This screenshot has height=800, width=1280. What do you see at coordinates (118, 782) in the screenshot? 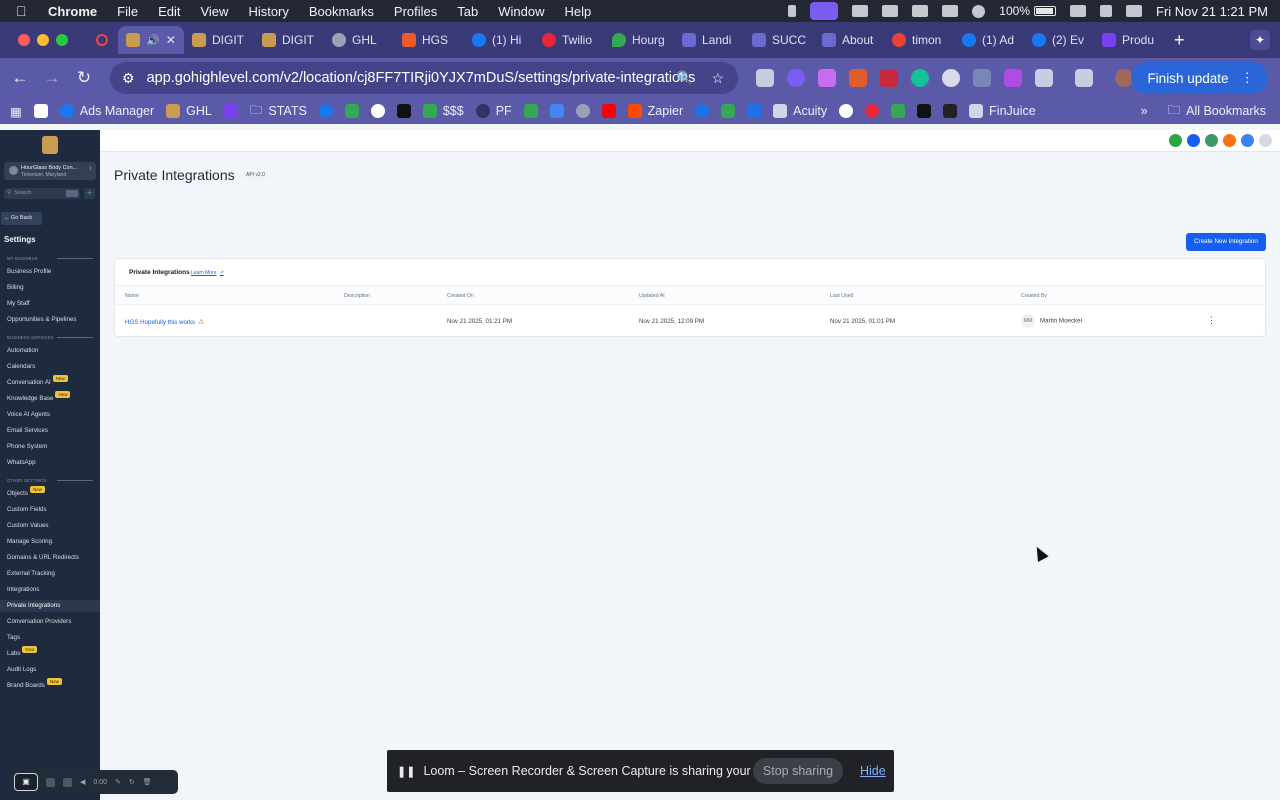
I see `draw-icon: ✎` at bounding box center [118, 782].